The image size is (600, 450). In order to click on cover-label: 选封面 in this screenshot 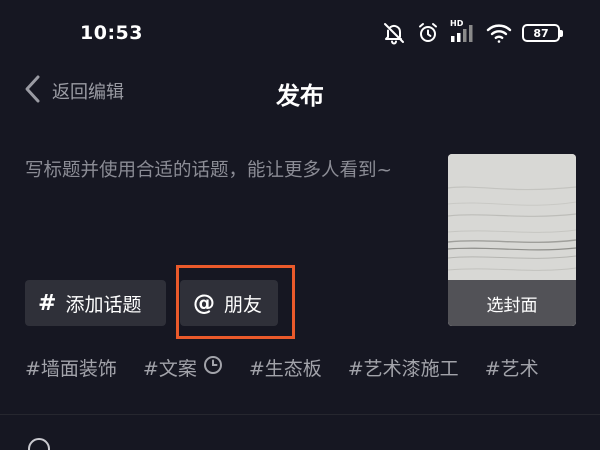, I will do `click(512, 305)`.